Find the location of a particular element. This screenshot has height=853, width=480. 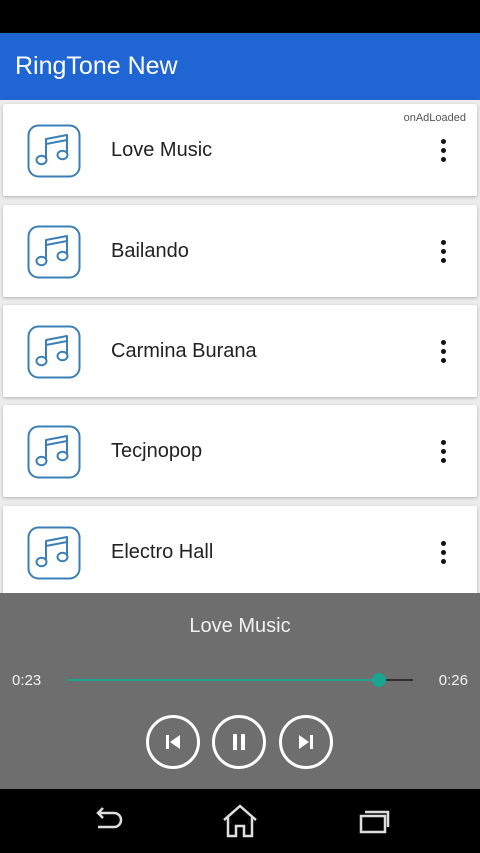

pause-icon is located at coordinates (239, 742).